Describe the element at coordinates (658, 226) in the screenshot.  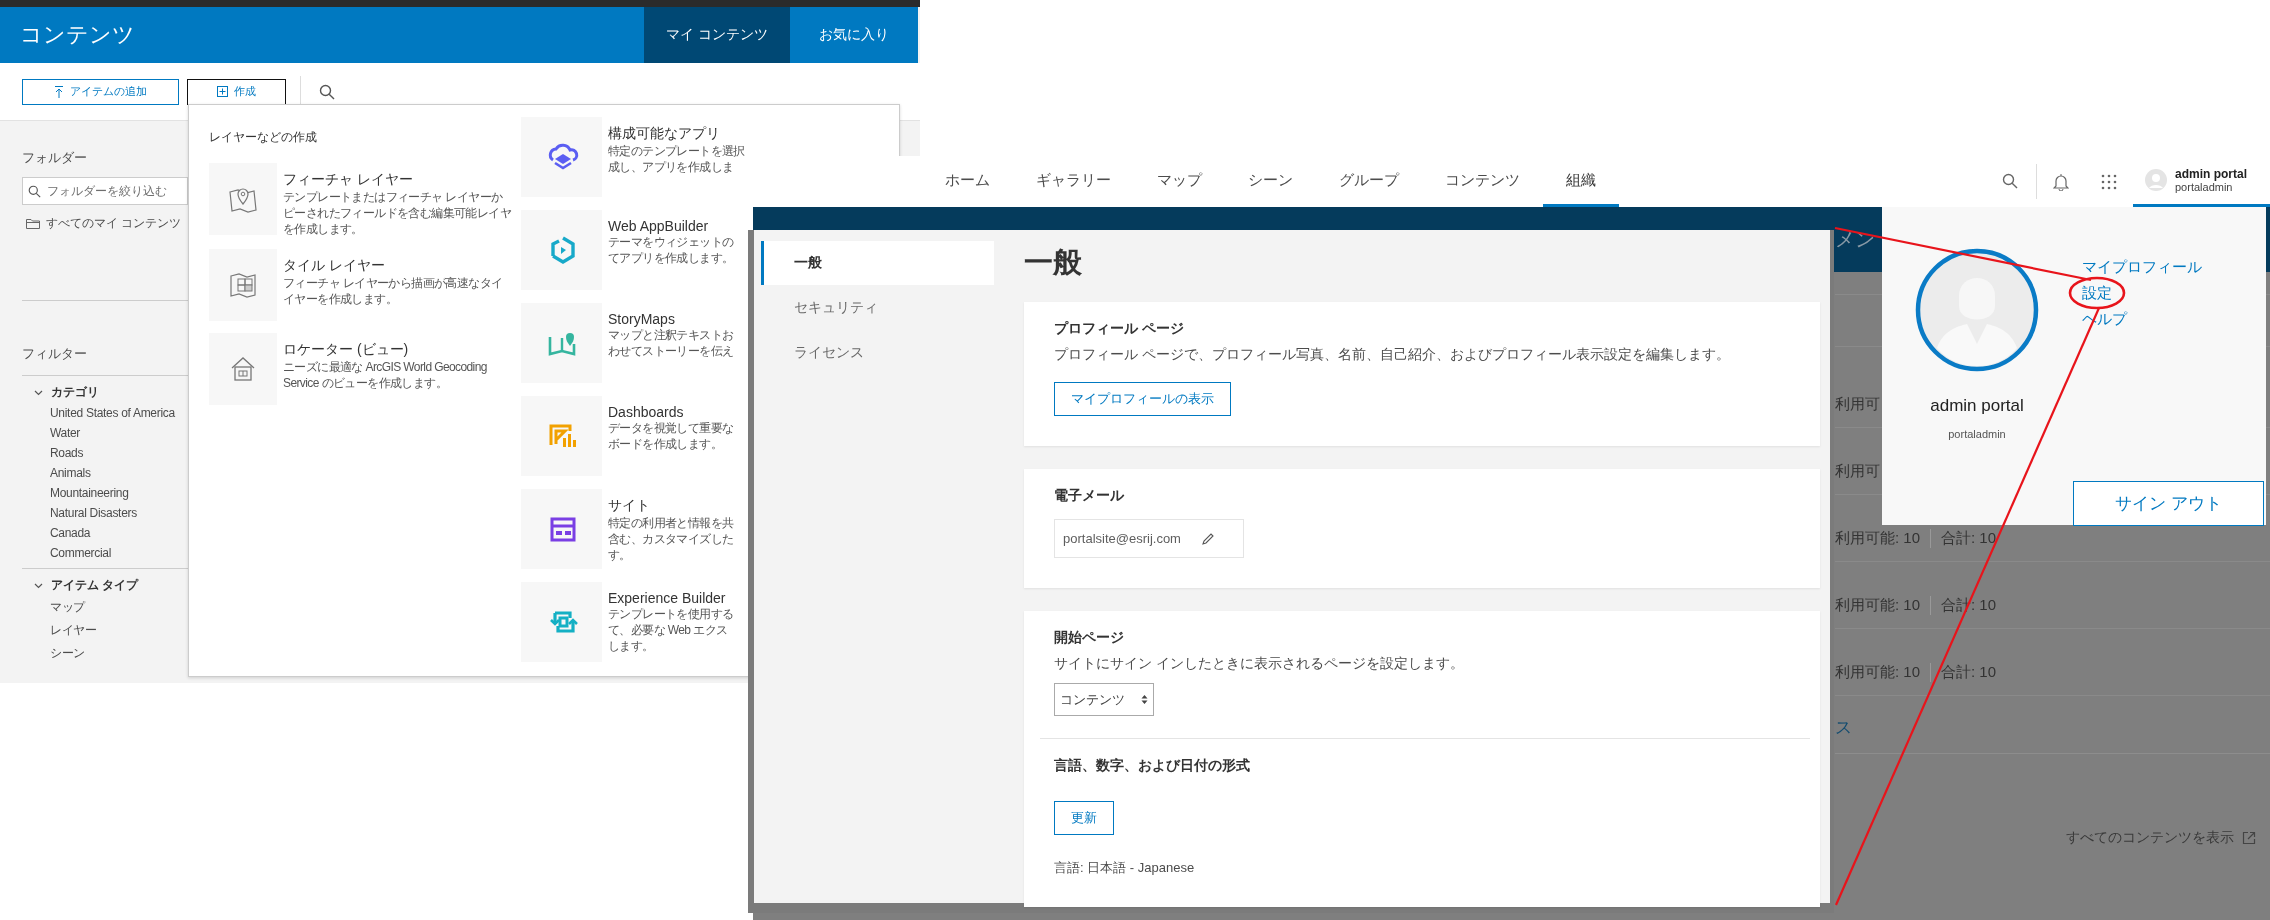
I see `item-title: Web AppBuilder` at that location.